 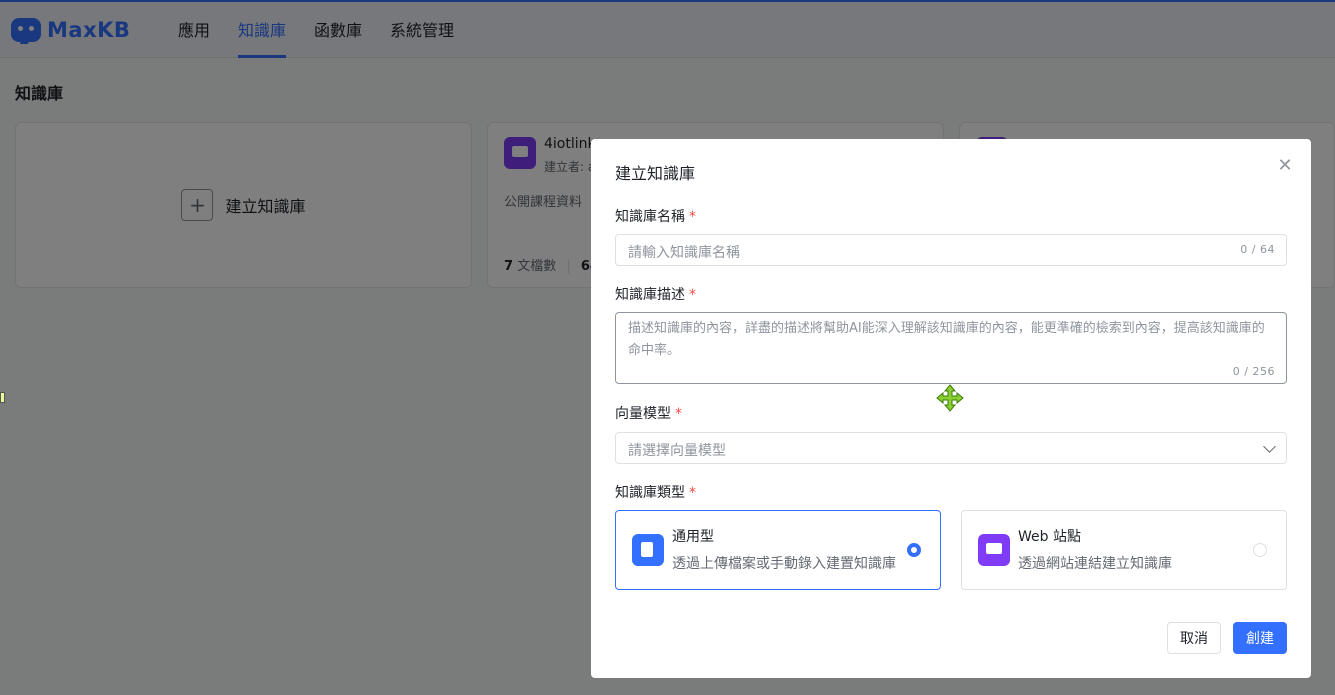 What do you see at coordinates (684, 253) in the screenshot?
I see `kb-name-placeholder: 請輸入知識庫名稱` at bounding box center [684, 253].